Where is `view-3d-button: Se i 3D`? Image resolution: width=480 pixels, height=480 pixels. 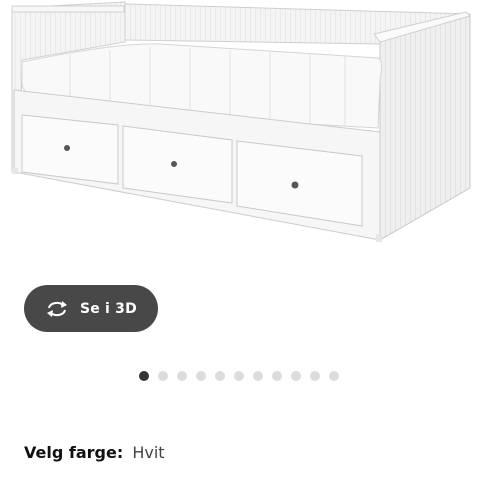
view-3d-button: Se i 3D is located at coordinates (91, 308).